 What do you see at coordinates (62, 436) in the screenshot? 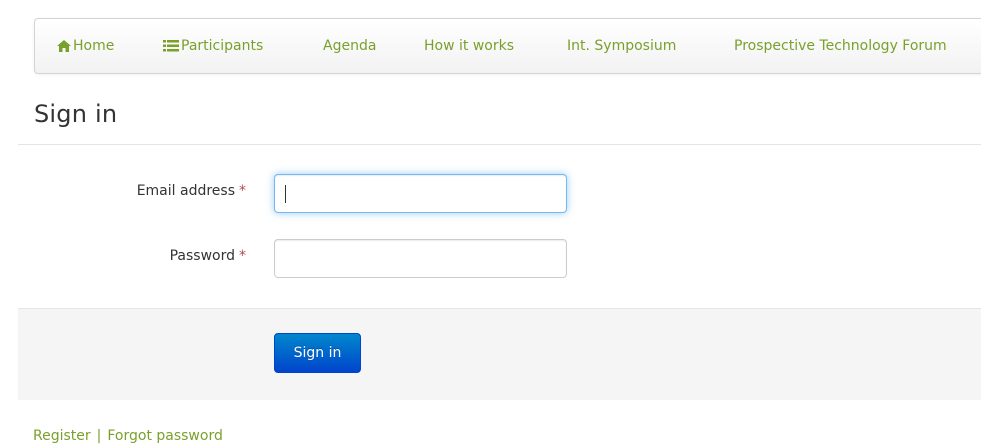
I see `register-link: Register` at bounding box center [62, 436].